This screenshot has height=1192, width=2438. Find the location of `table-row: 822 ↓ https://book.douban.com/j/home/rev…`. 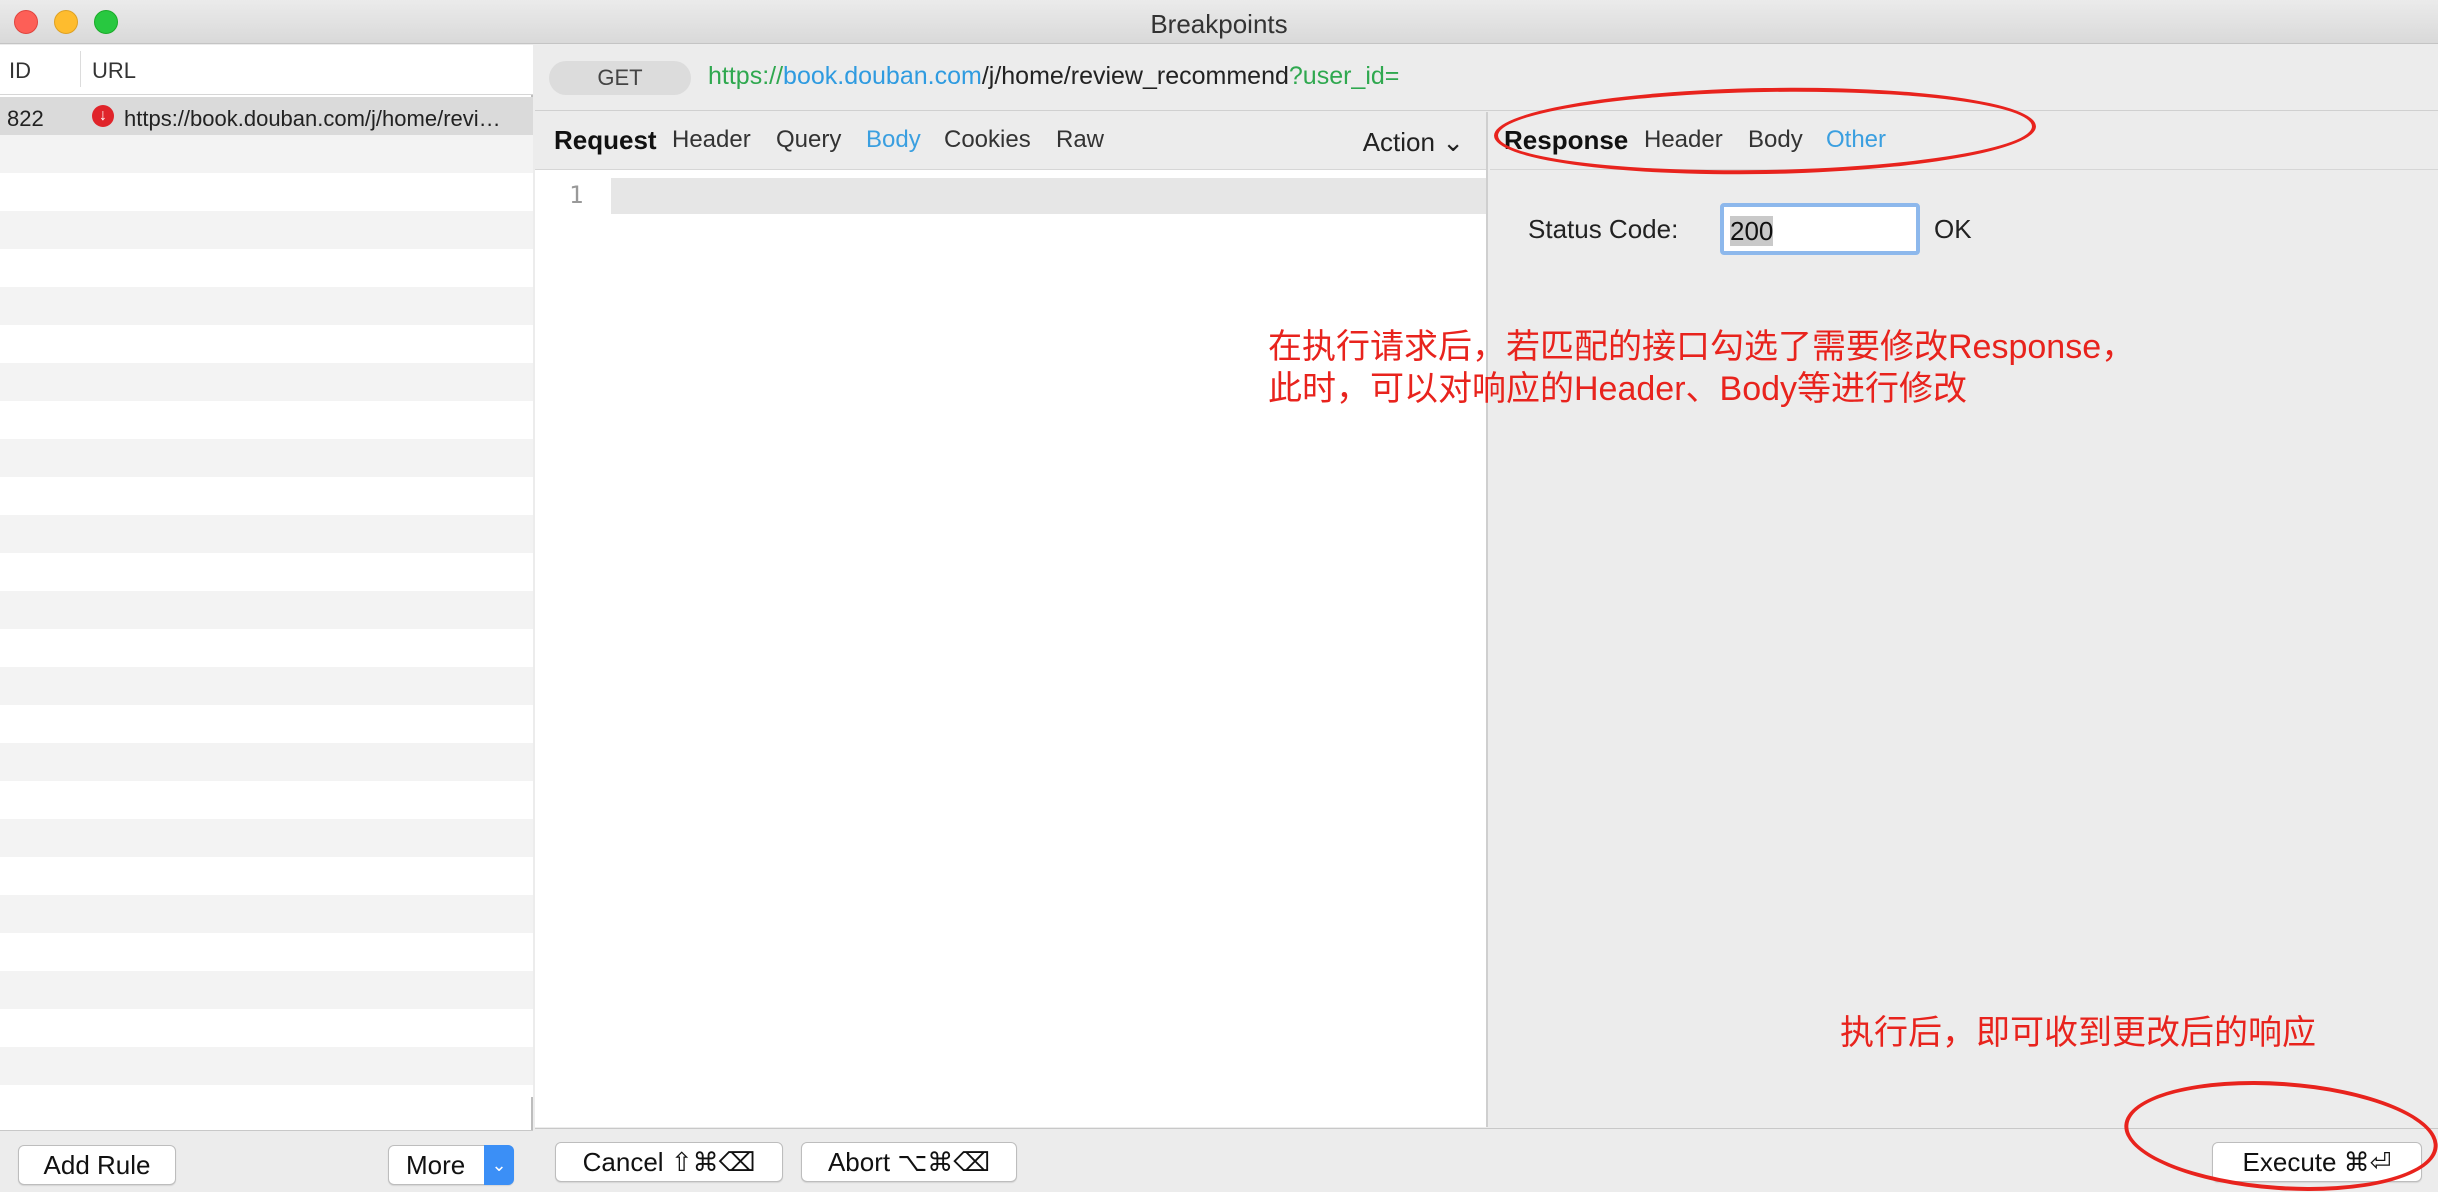

table-row: 822 ↓ https://book.douban.com/j/home/rev… is located at coordinates (266, 116).